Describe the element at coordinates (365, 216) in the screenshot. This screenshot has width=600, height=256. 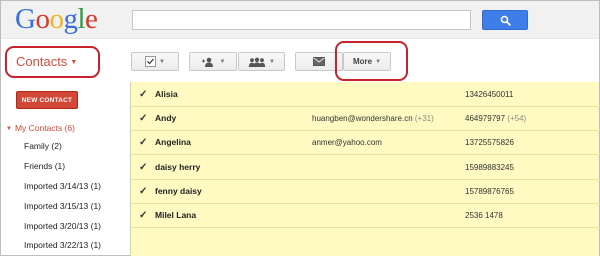
I see `contact-row: ✓ Milel Lana 2536 1478` at that location.